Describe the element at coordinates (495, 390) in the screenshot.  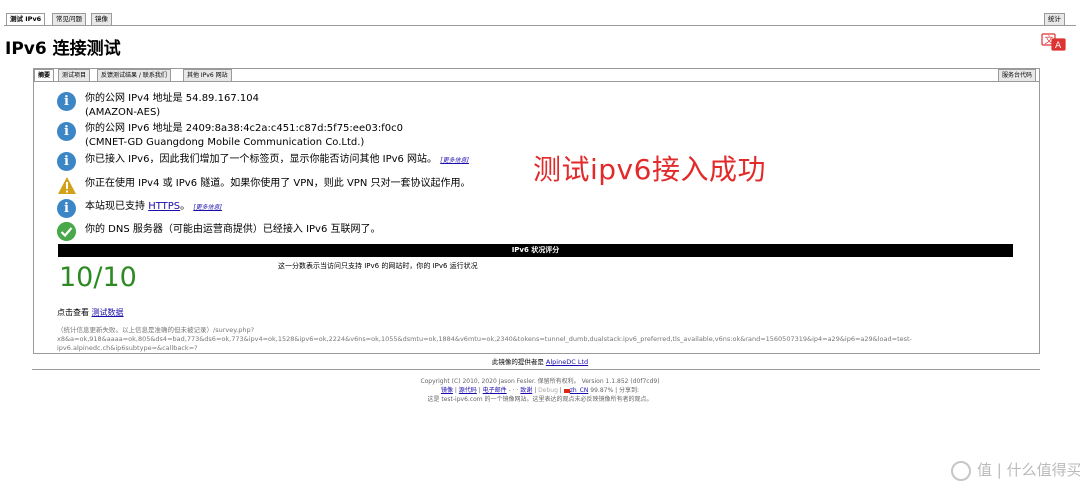
I see `footer-link-email: 电子邮件` at that location.